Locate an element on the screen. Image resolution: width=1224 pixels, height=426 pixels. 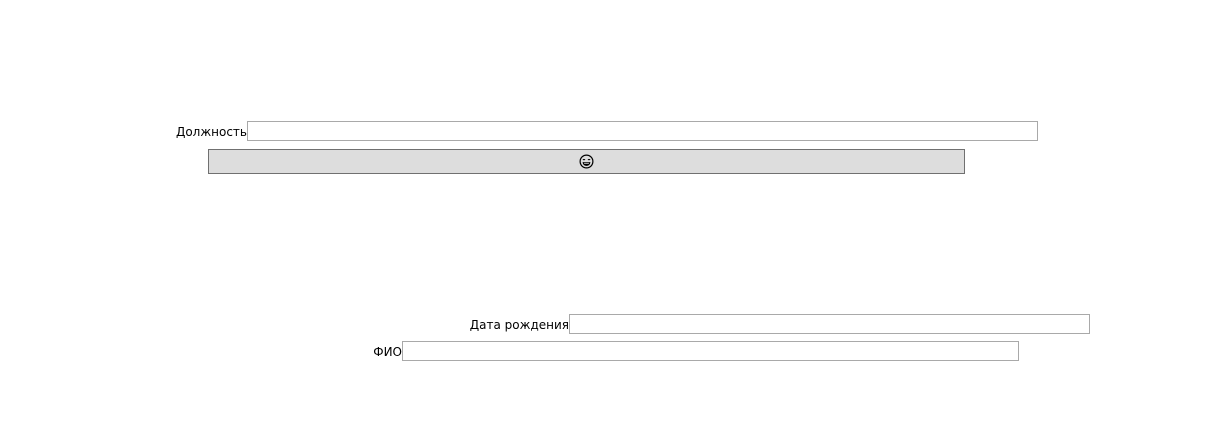
position-label: Должность is located at coordinates (211, 132).